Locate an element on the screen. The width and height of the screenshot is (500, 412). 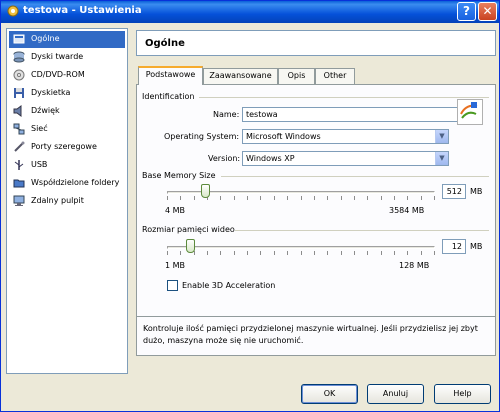
sidebar-item-label: USB is located at coordinates (39, 164).